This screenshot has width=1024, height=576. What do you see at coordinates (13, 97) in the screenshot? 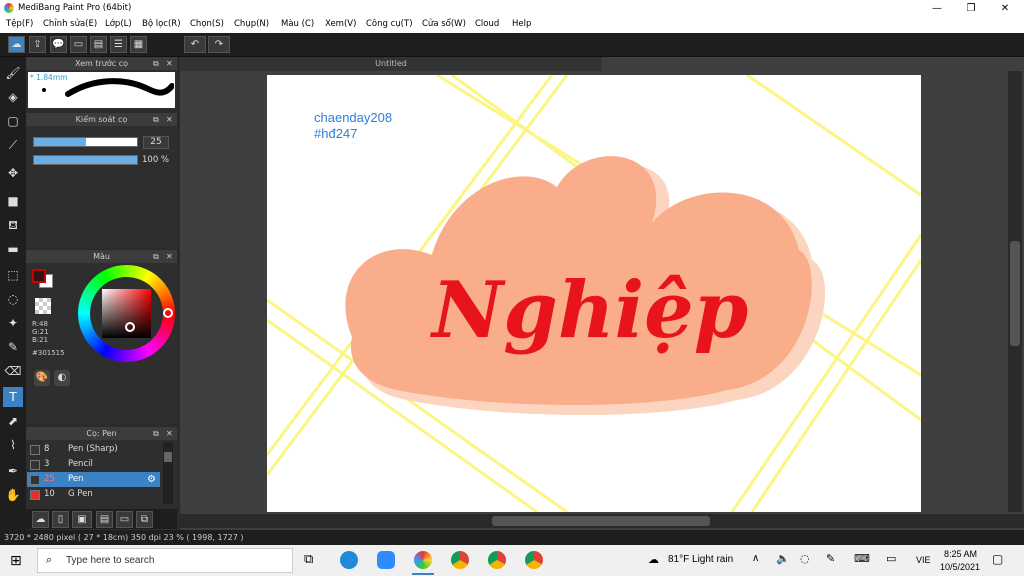
I see `eraser-icon: ◈` at bounding box center [13, 97].